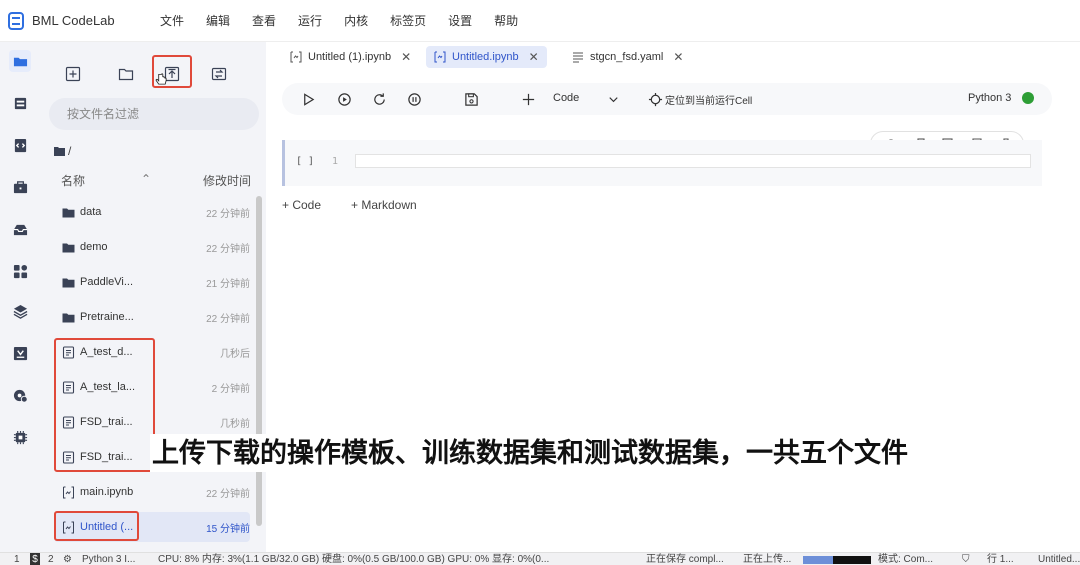 This screenshot has height=565, width=1080. Describe the element at coordinates (693, 161) in the screenshot. I see `cell-editor` at that location.